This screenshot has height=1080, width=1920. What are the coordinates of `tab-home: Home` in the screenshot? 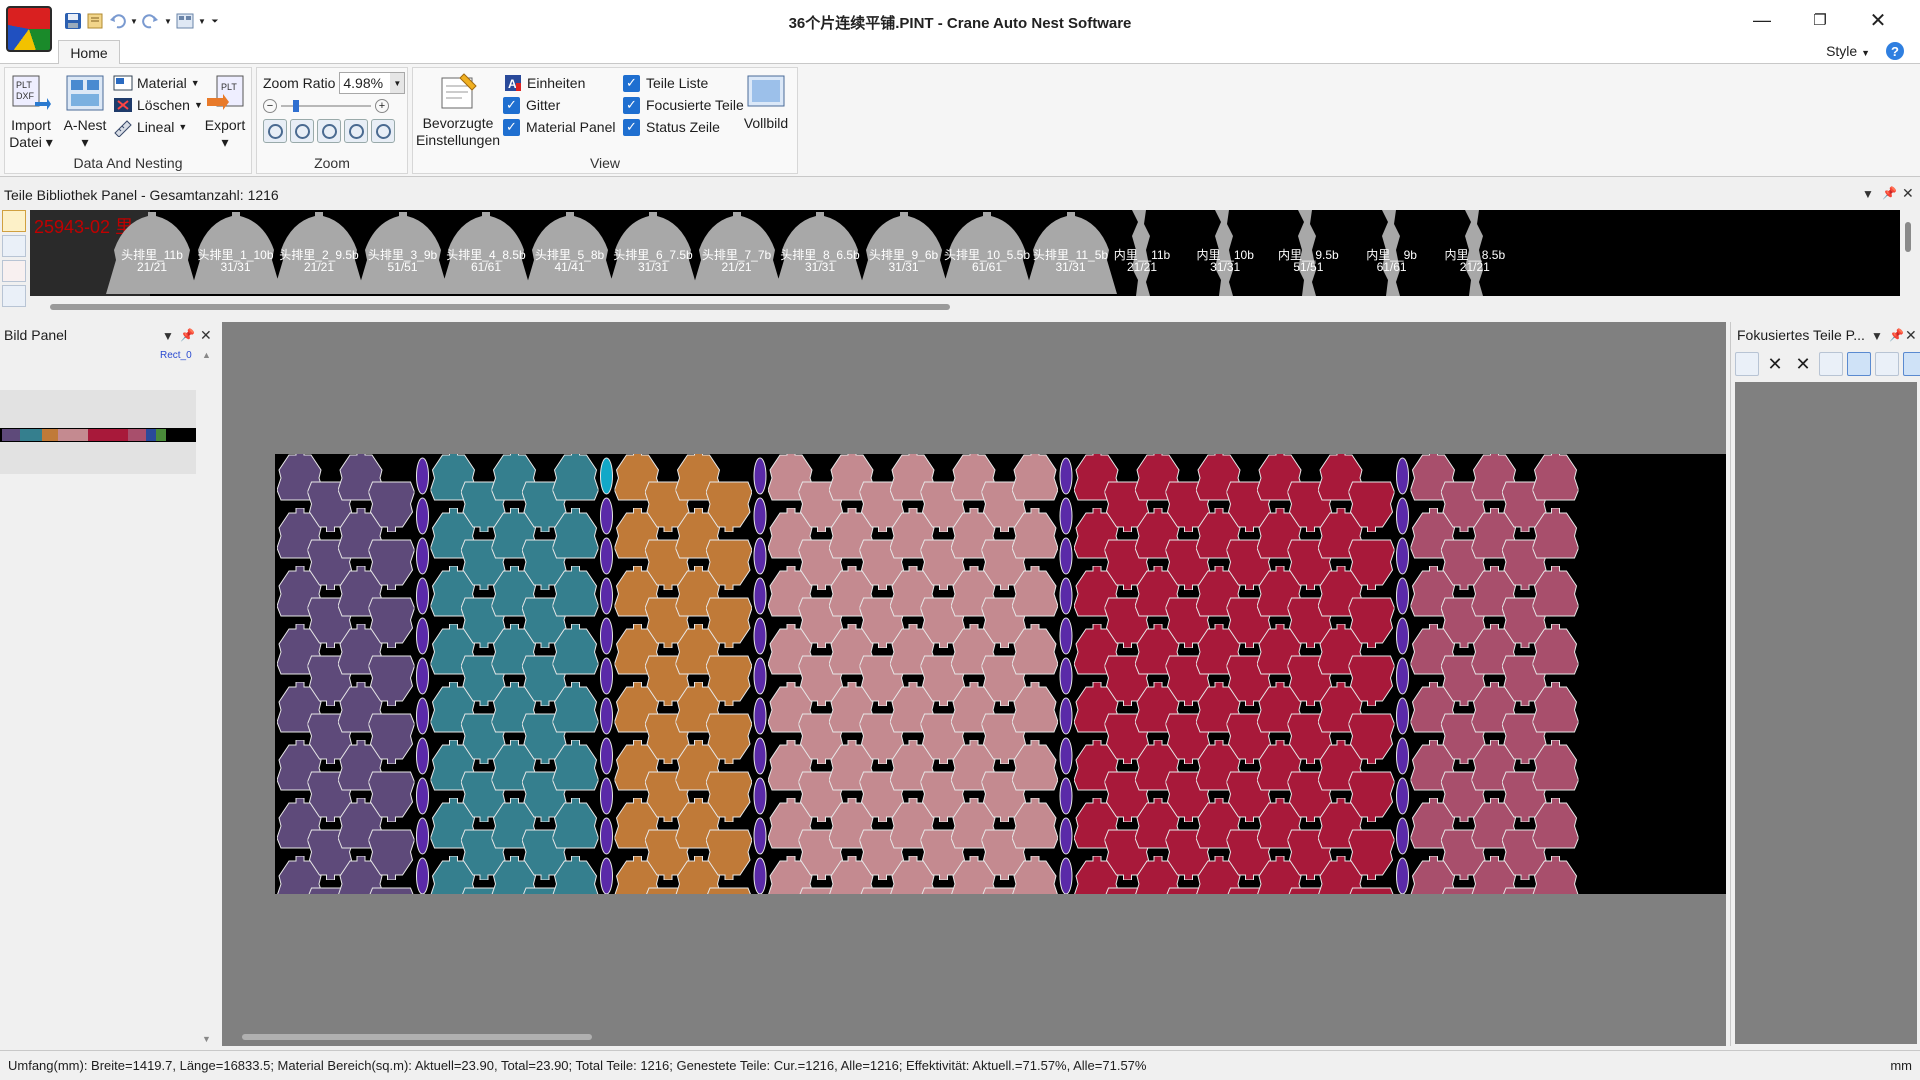 It's located at (89, 52).